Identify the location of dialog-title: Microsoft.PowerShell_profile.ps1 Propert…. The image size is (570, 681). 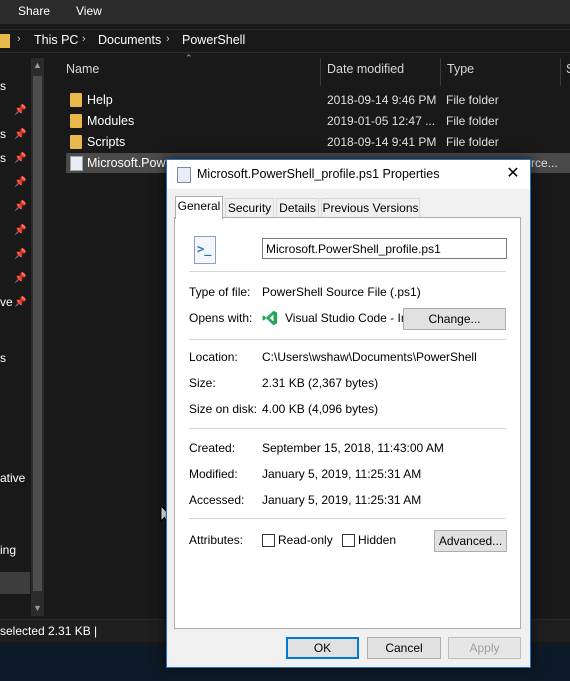
(318, 174).